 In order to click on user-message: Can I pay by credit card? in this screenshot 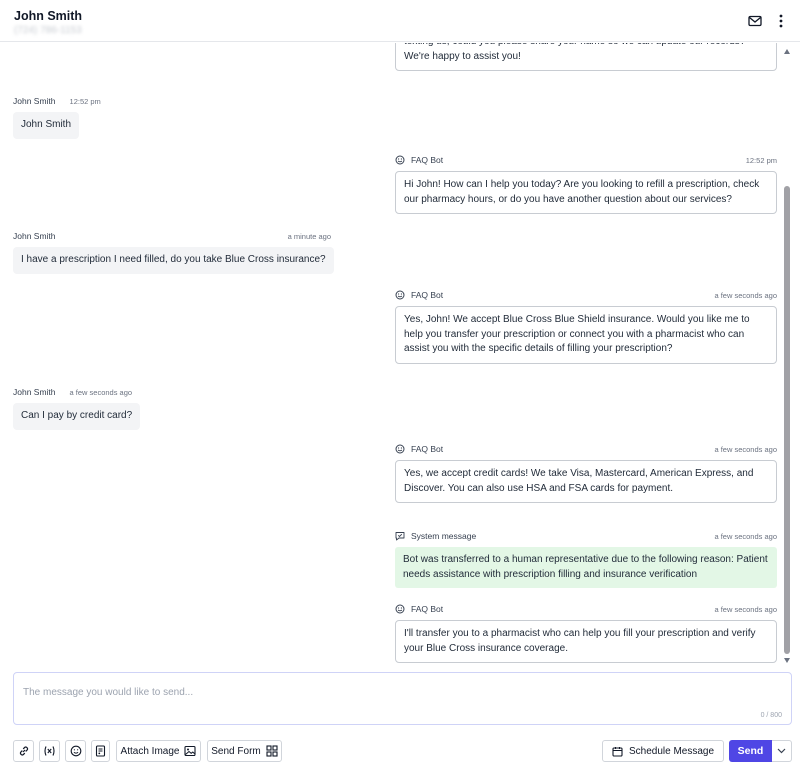, I will do `click(77, 416)`.